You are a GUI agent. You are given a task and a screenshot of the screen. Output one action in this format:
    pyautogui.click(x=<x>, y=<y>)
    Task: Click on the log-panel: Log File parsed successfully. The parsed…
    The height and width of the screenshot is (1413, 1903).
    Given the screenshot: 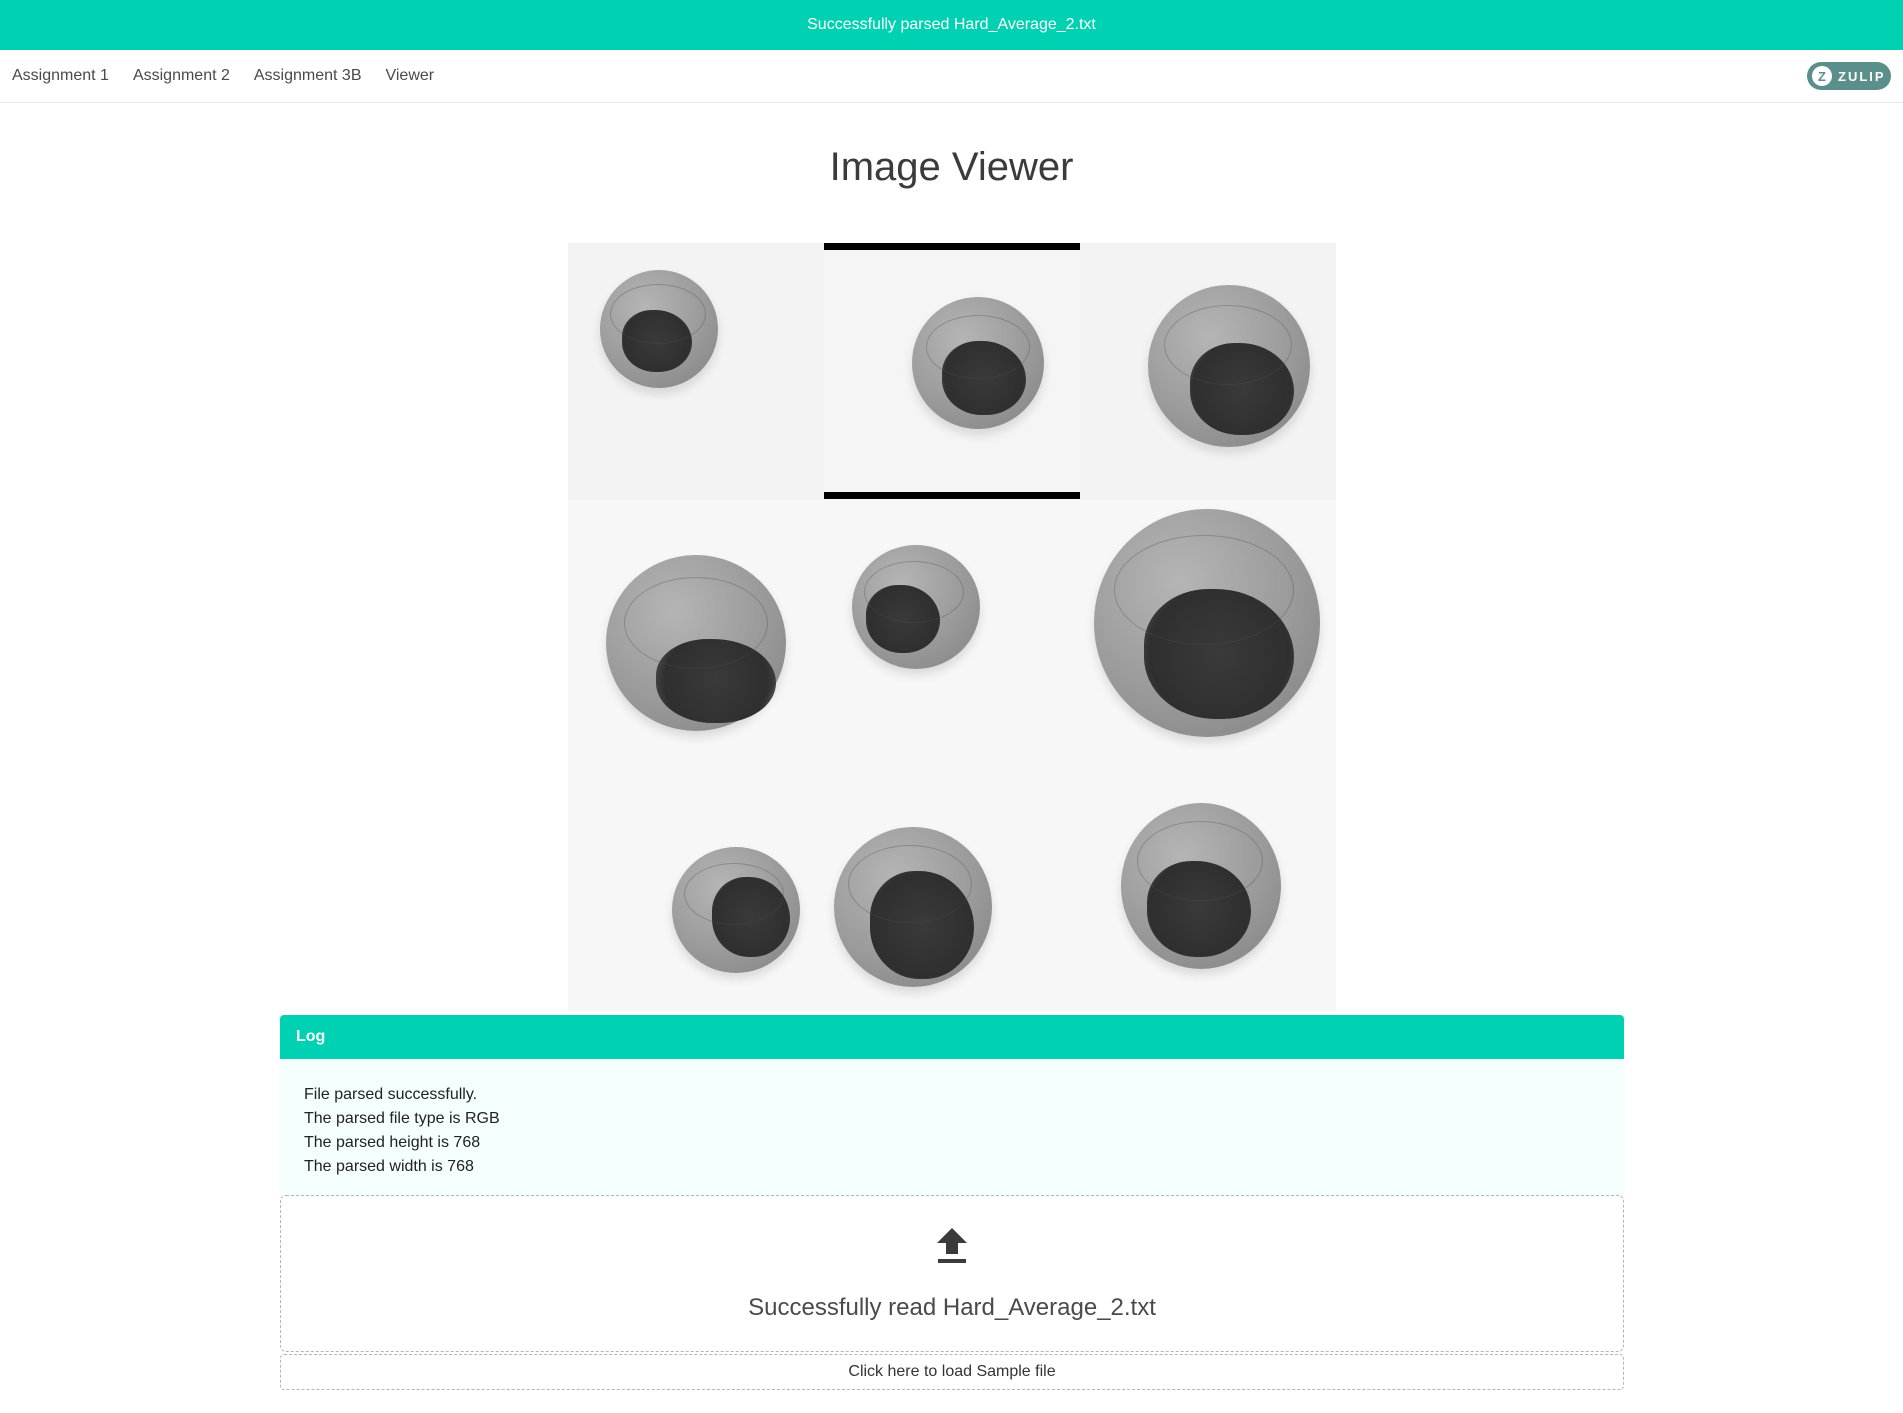 What is the action you would take?
    pyautogui.click(x=952, y=1106)
    